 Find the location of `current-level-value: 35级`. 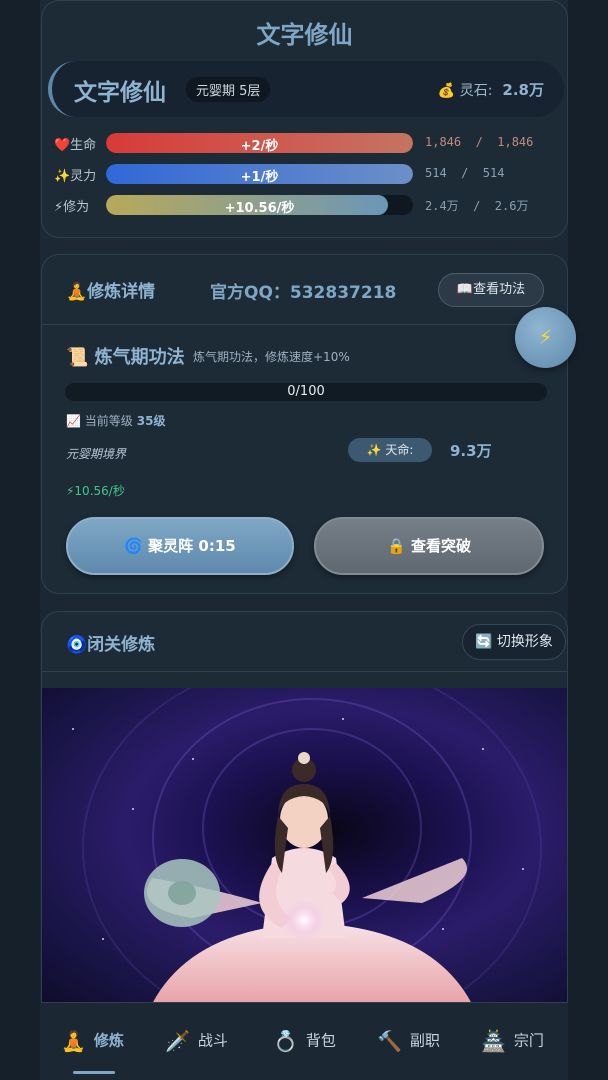

current-level-value: 35级 is located at coordinates (151, 421).